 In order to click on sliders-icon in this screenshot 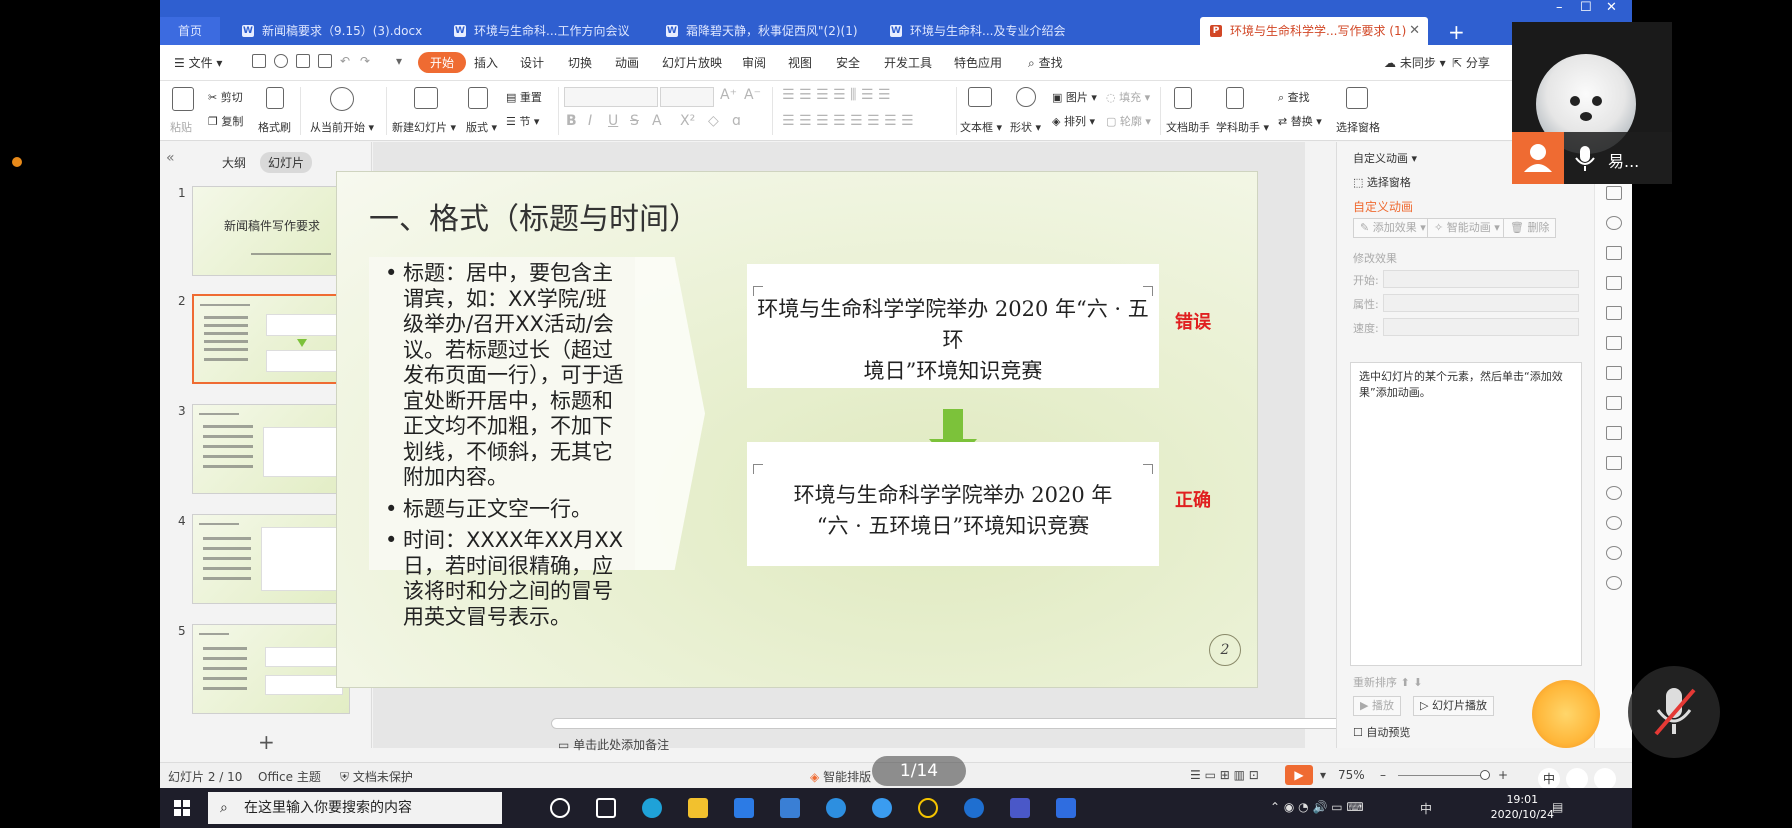, I will do `click(1614, 343)`.